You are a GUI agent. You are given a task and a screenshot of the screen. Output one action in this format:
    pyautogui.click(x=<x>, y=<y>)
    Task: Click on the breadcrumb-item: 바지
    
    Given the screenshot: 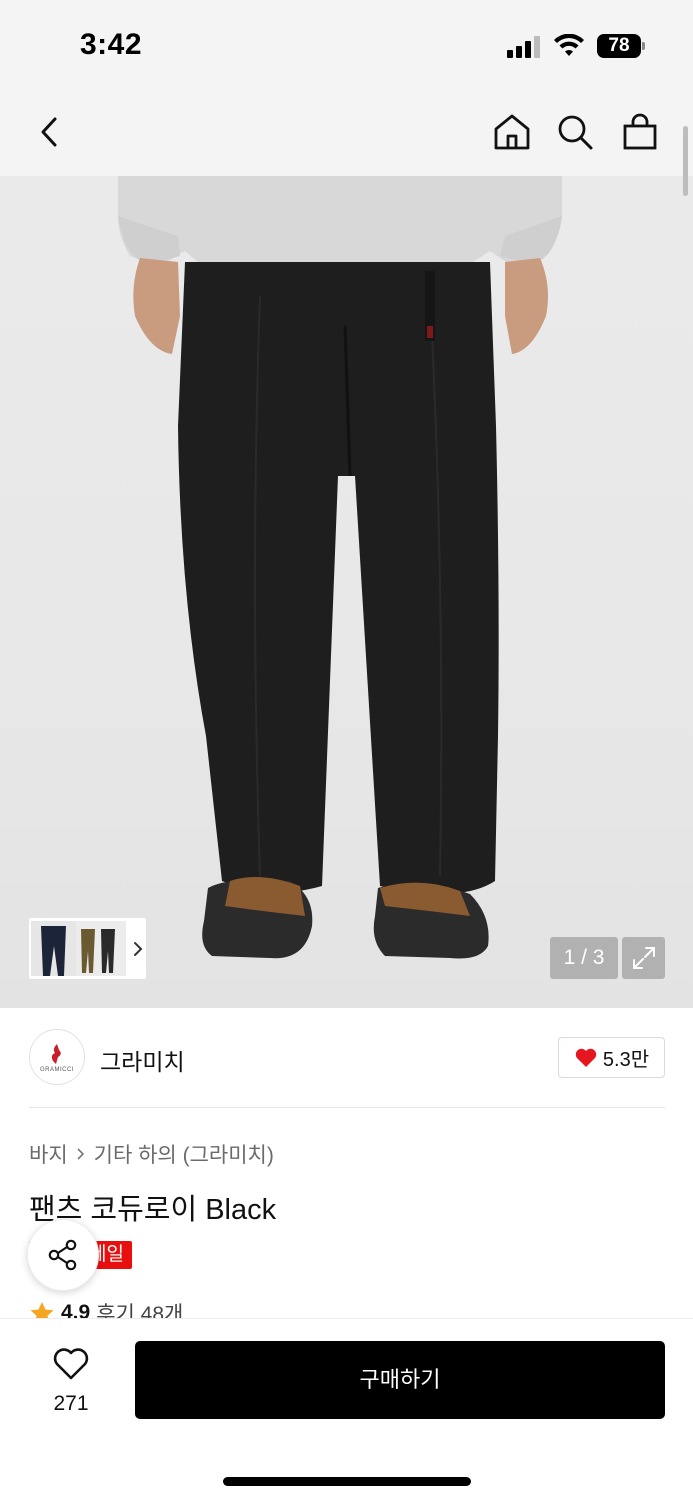 What is the action you would take?
    pyautogui.click(x=48, y=1154)
    